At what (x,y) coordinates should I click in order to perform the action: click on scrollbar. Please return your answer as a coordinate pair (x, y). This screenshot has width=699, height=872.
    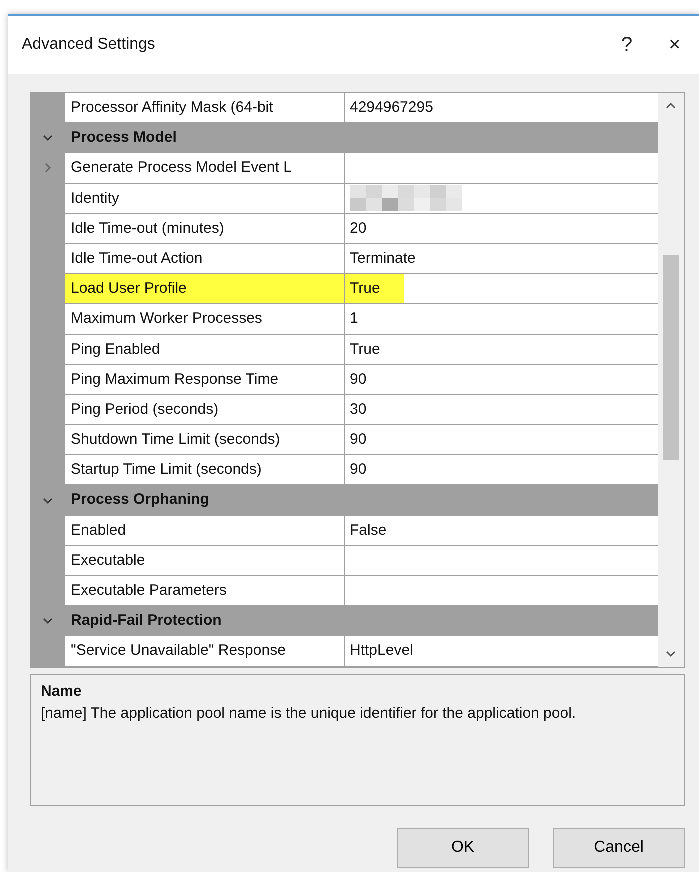
    Looking at the image, I should click on (671, 380).